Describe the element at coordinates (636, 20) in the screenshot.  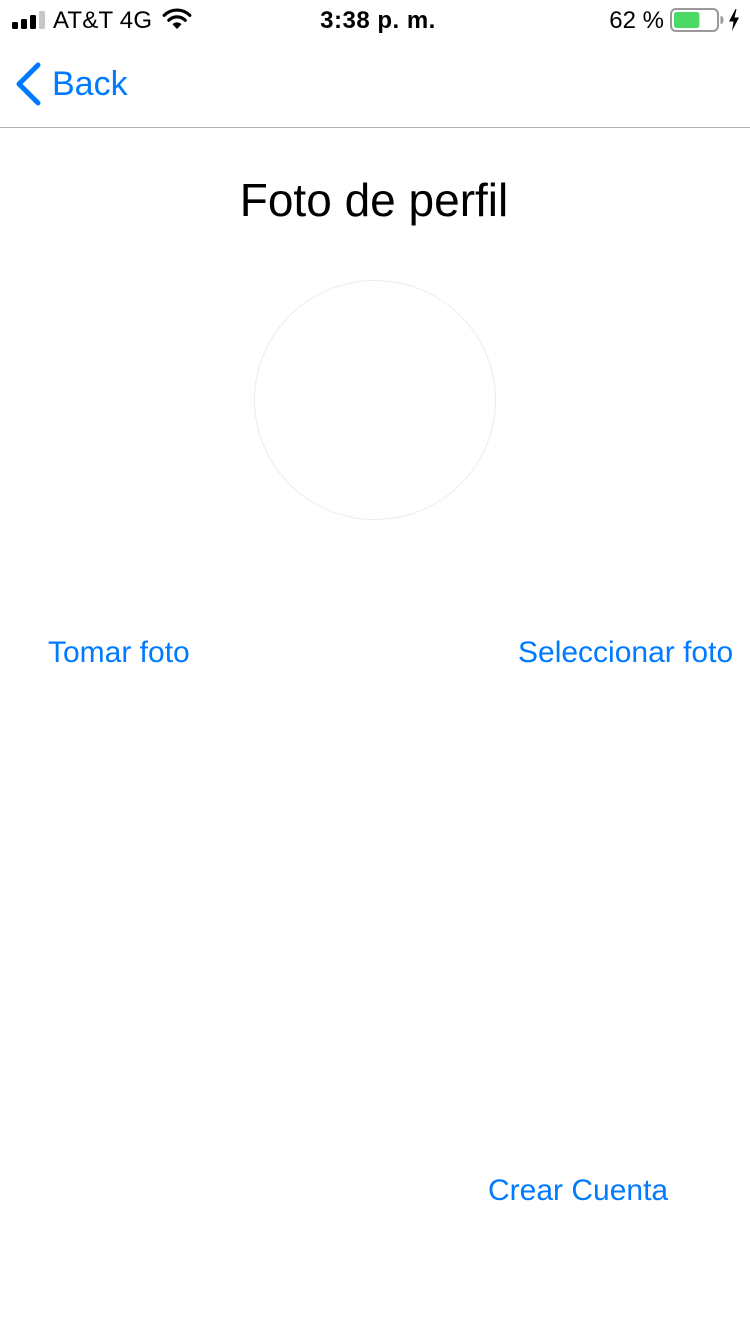
I see `battery-percent: 62 %` at that location.